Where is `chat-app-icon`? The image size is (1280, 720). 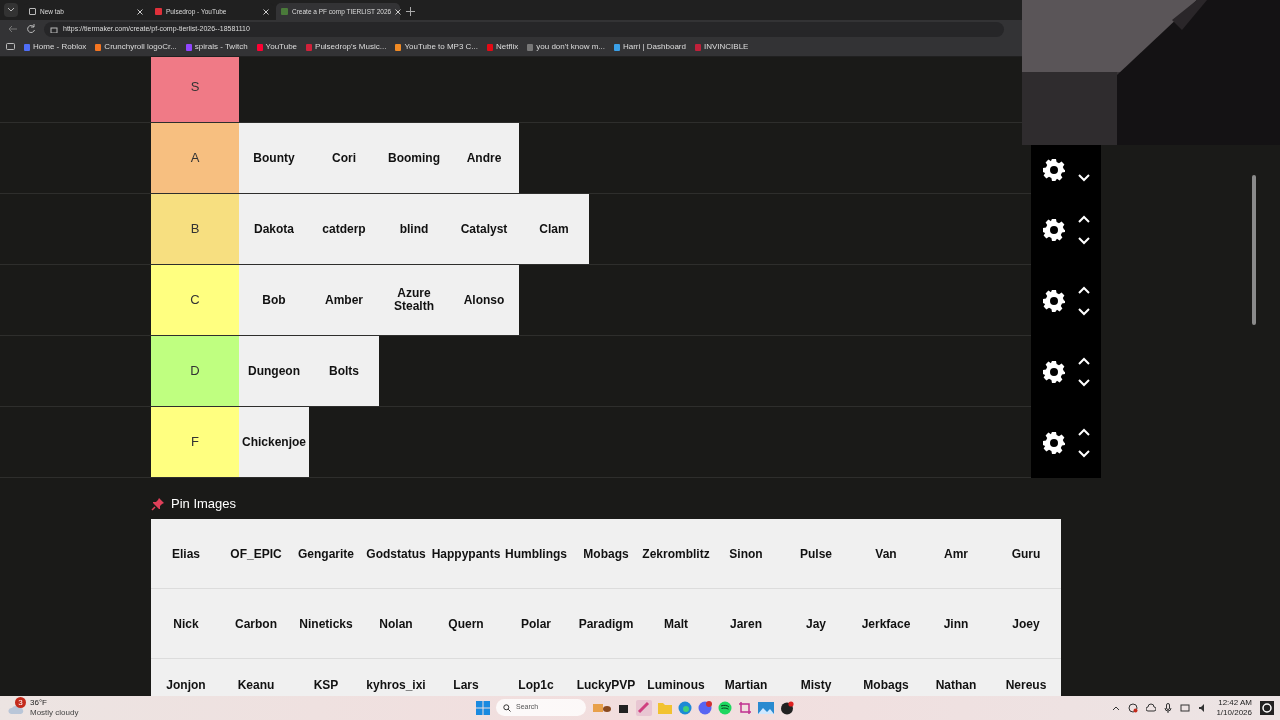 chat-app-icon is located at coordinates (705, 707).